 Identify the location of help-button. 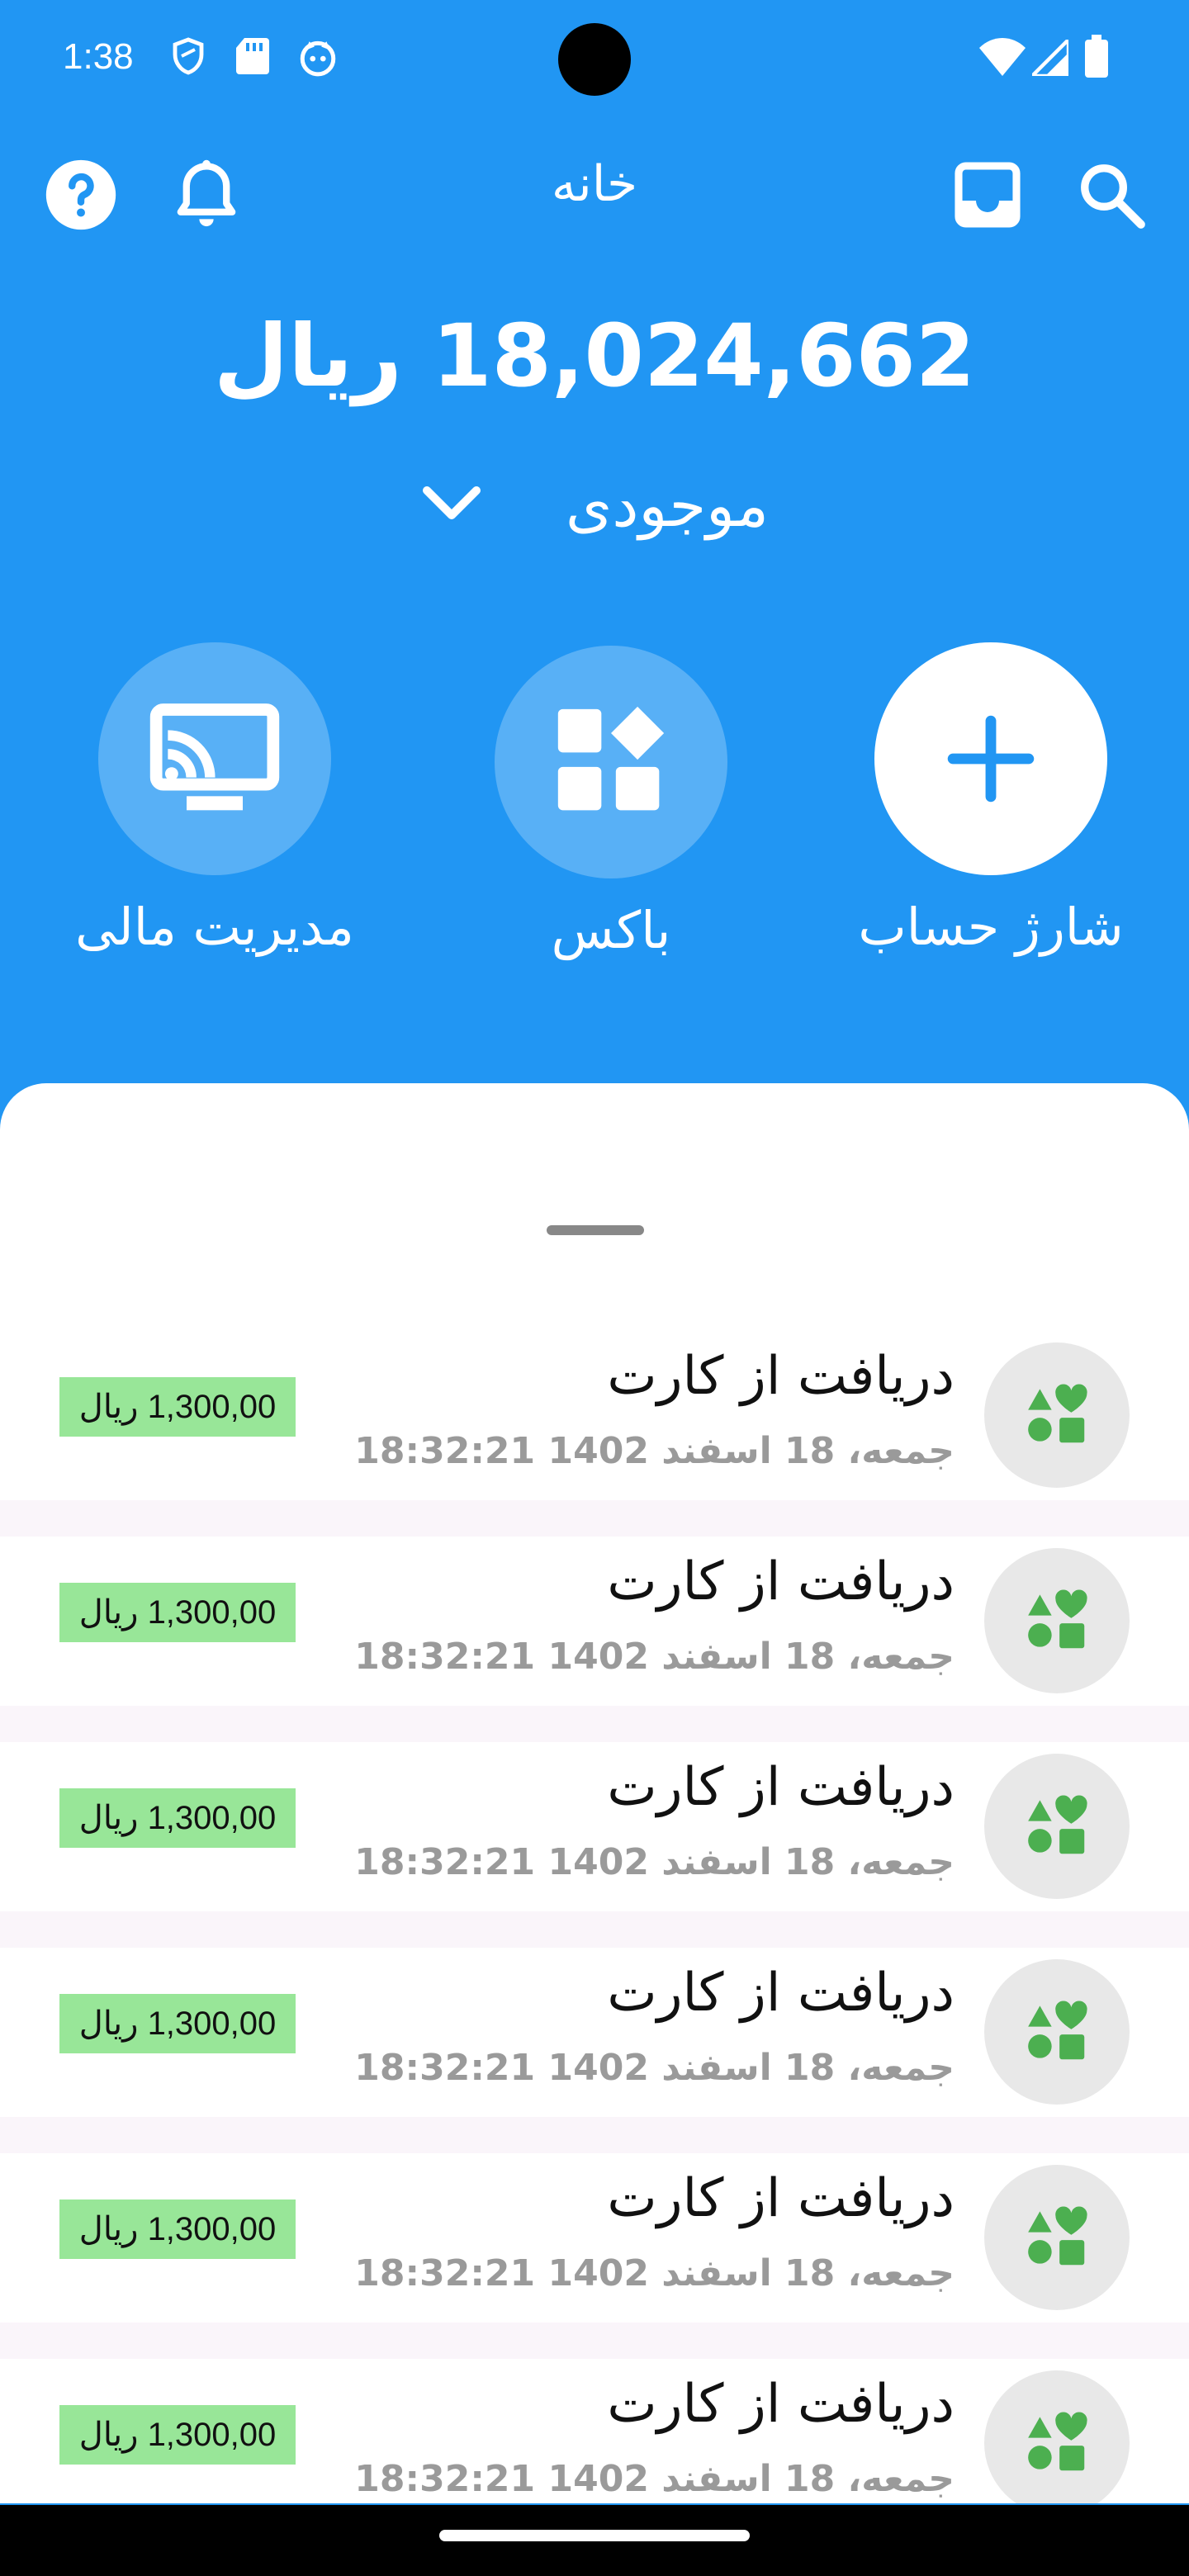
(81, 195).